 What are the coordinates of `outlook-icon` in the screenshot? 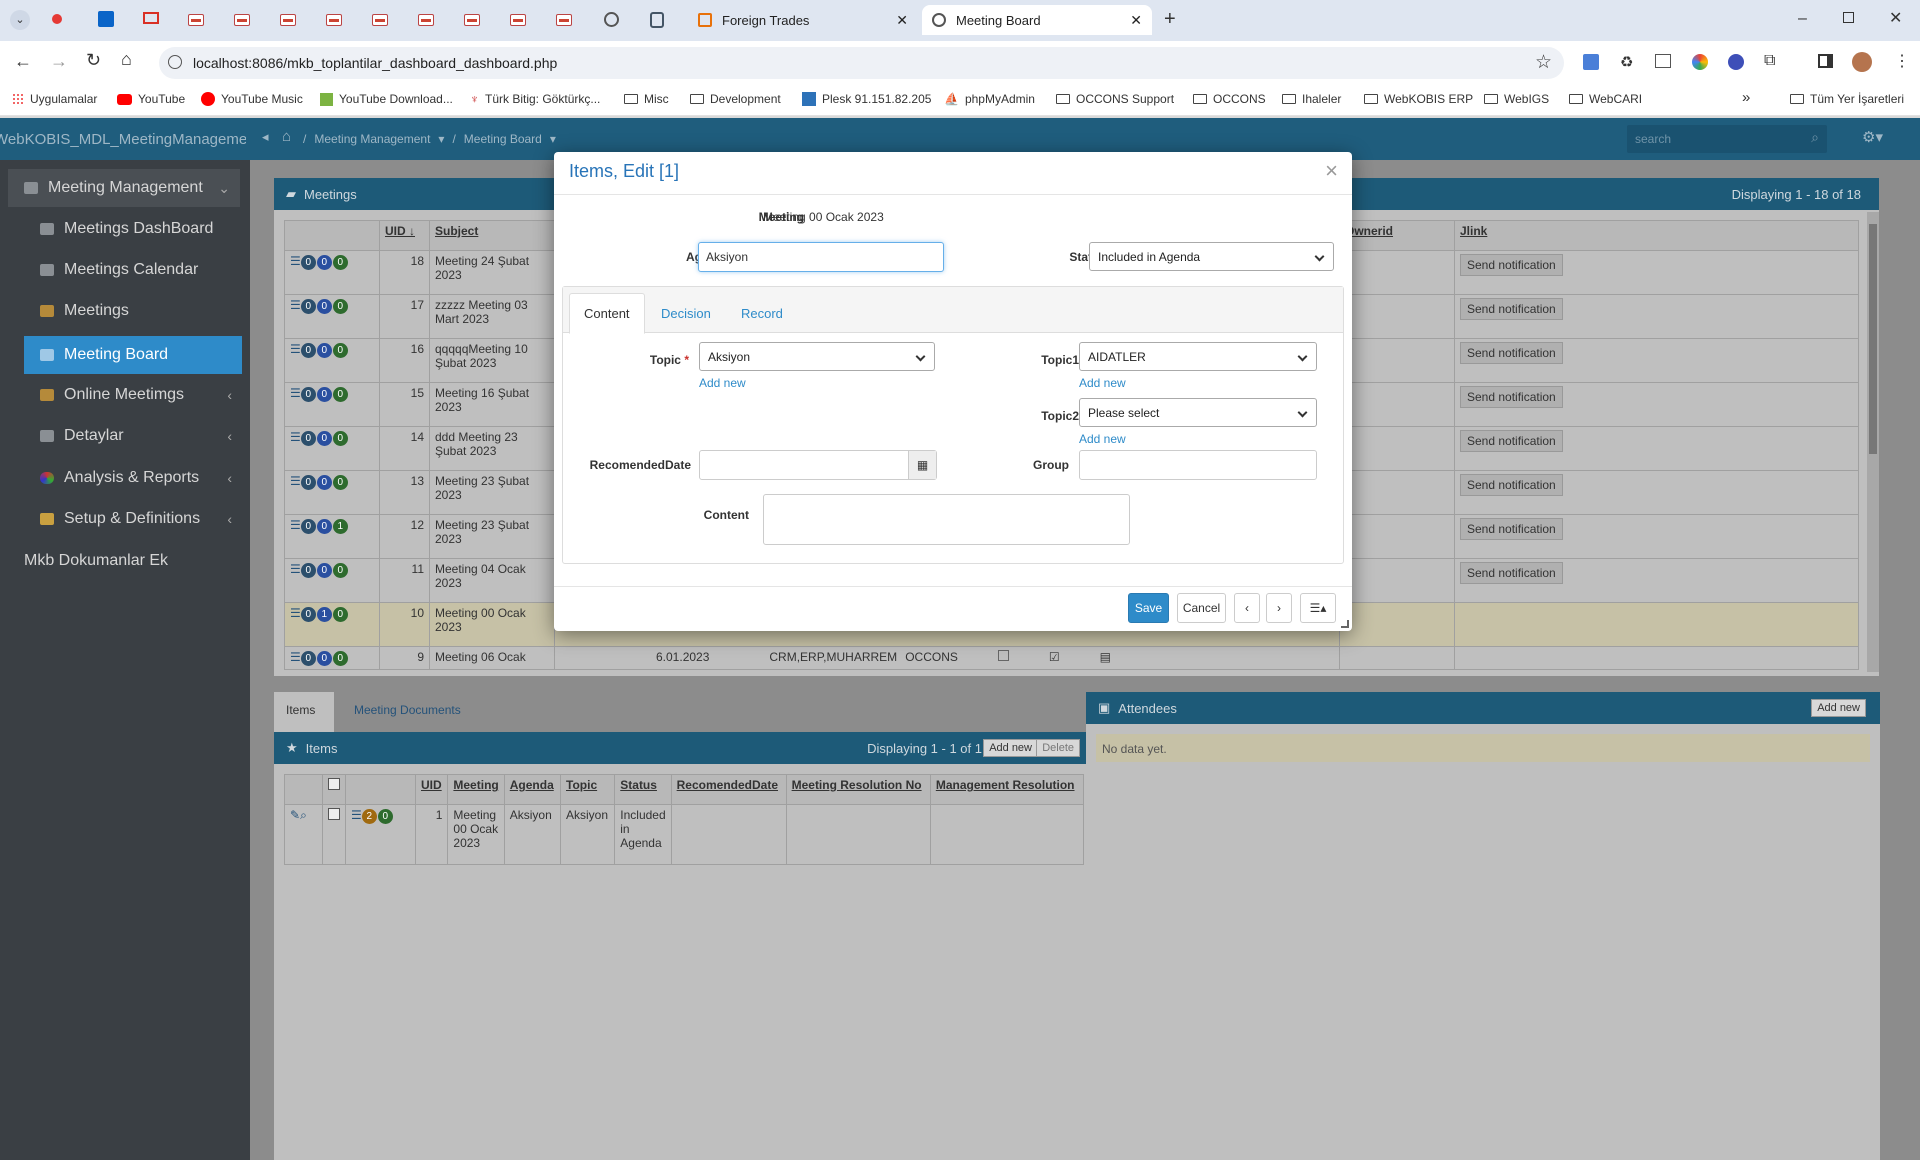 It's located at (106, 19).